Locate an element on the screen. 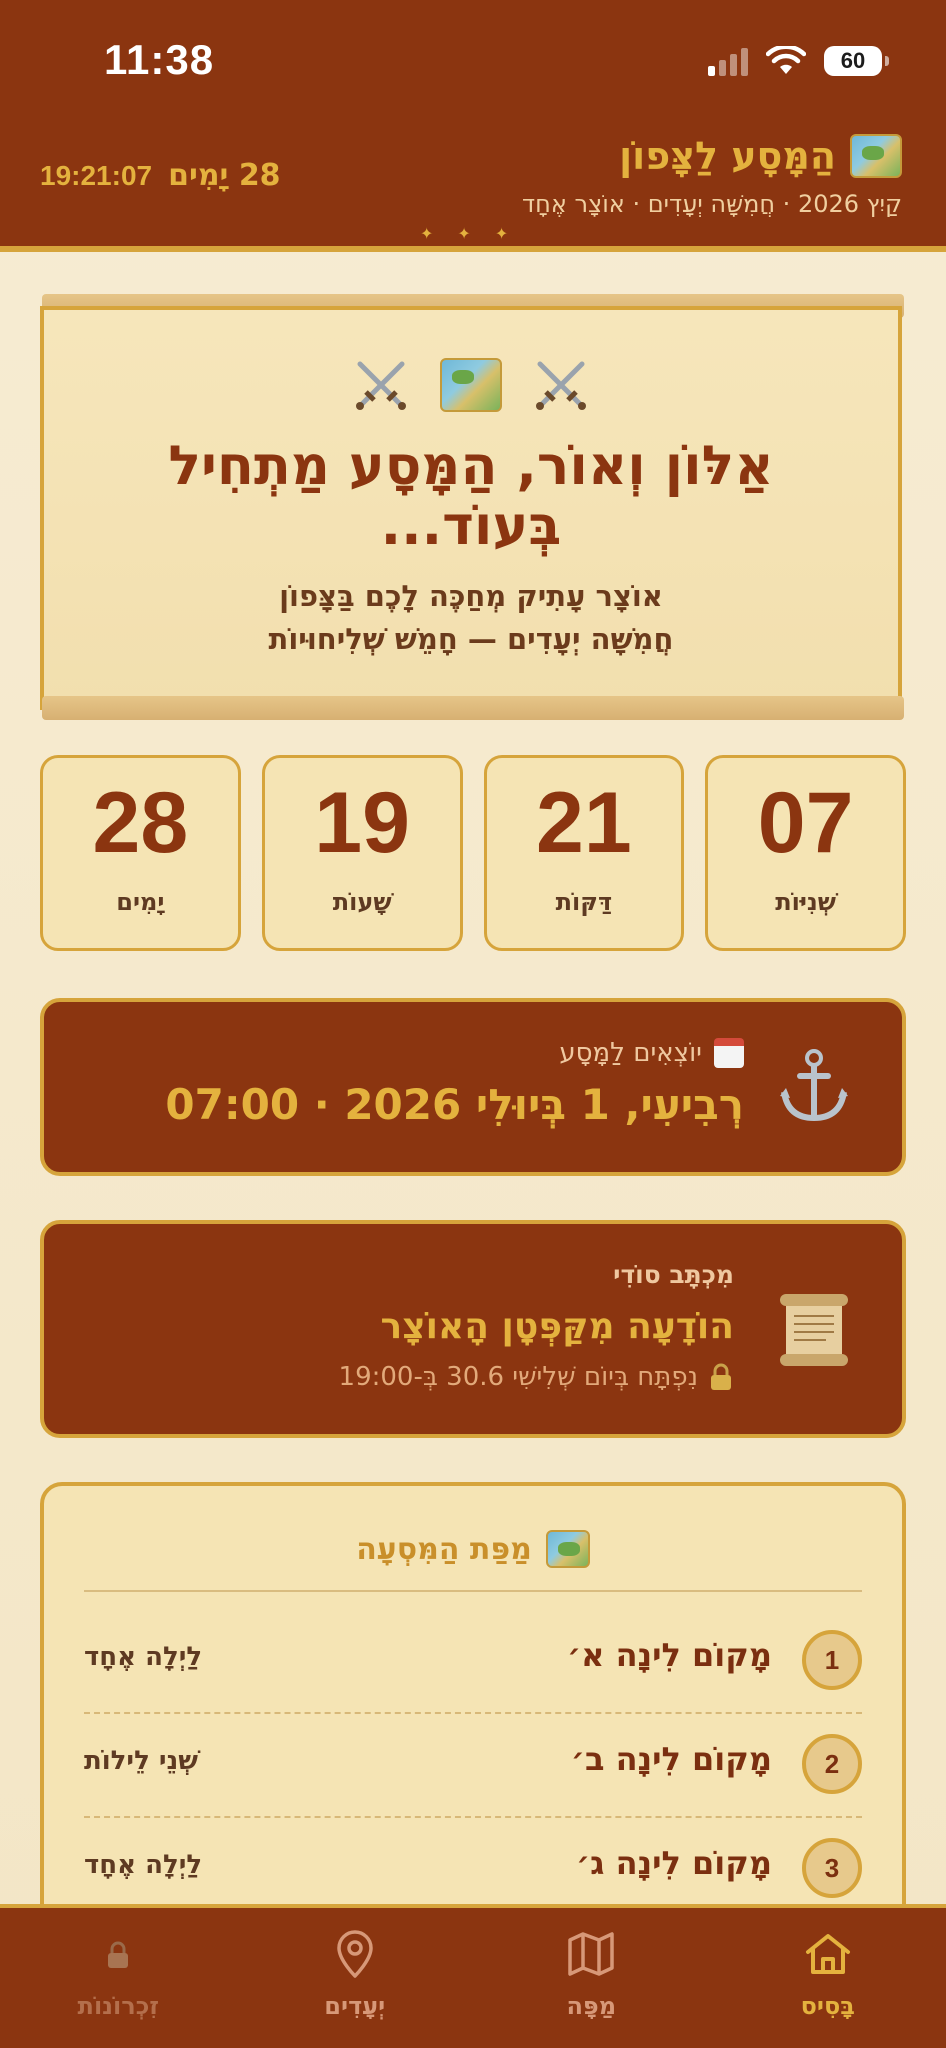 The image size is (946, 2048). departure-label: יוֹצְאִים לַמָּסָע is located at coordinates (630, 1053).